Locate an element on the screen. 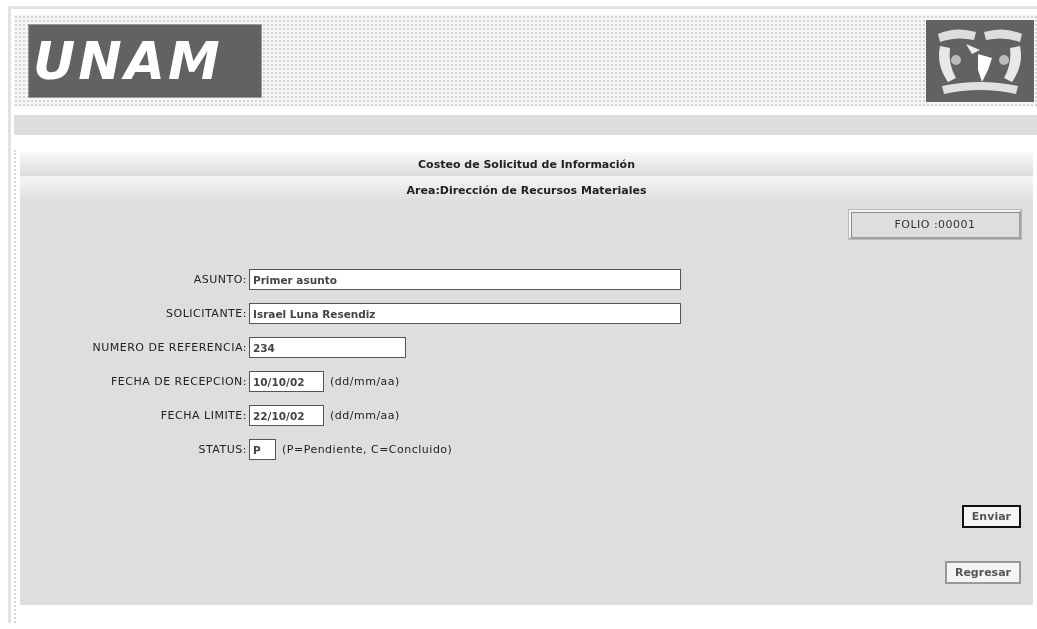 The image size is (1037, 629). form-subtitle: Area:Dirección de Recursos Materiales is located at coordinates (526, 190).